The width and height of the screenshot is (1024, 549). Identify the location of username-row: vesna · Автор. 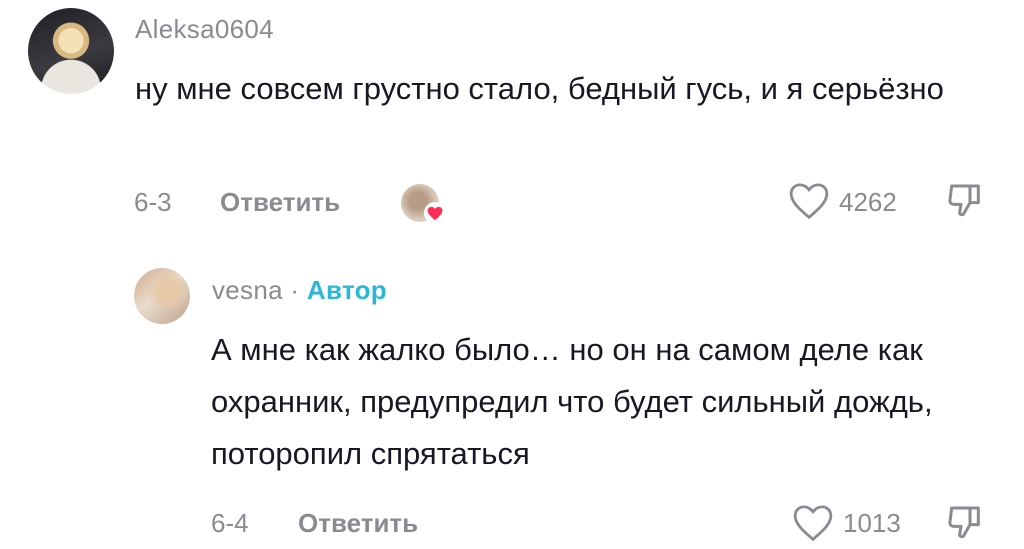
(299, 290).